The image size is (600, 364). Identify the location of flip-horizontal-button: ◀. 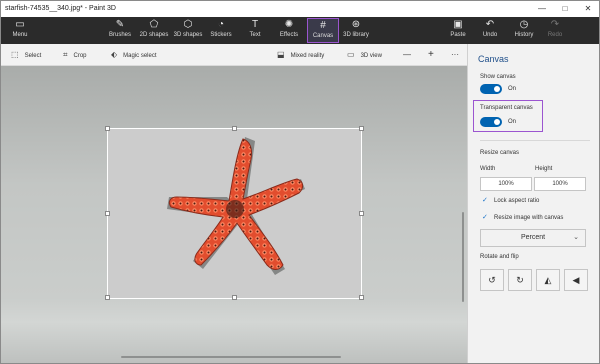
(576, 280).